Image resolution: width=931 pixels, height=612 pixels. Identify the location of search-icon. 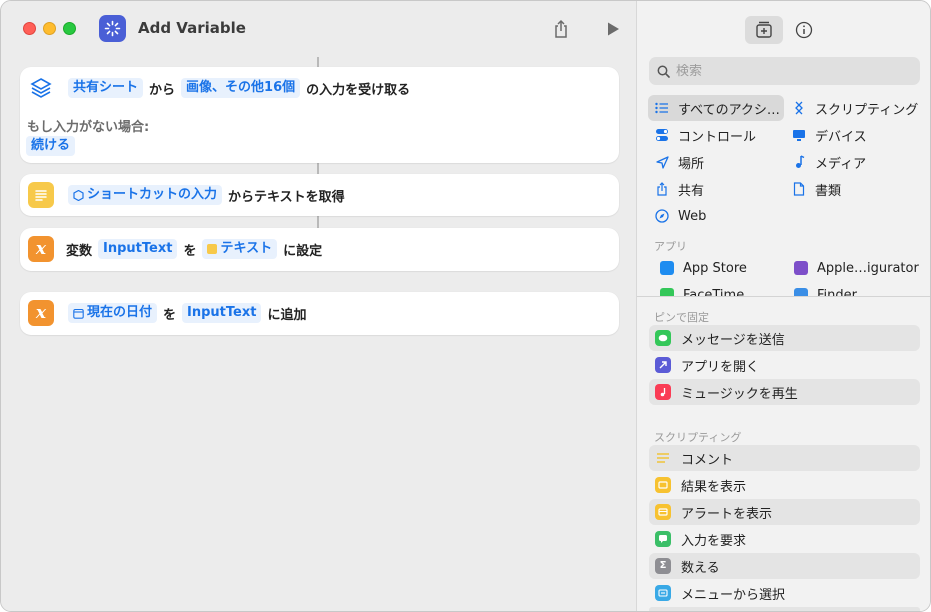
(663, 71).